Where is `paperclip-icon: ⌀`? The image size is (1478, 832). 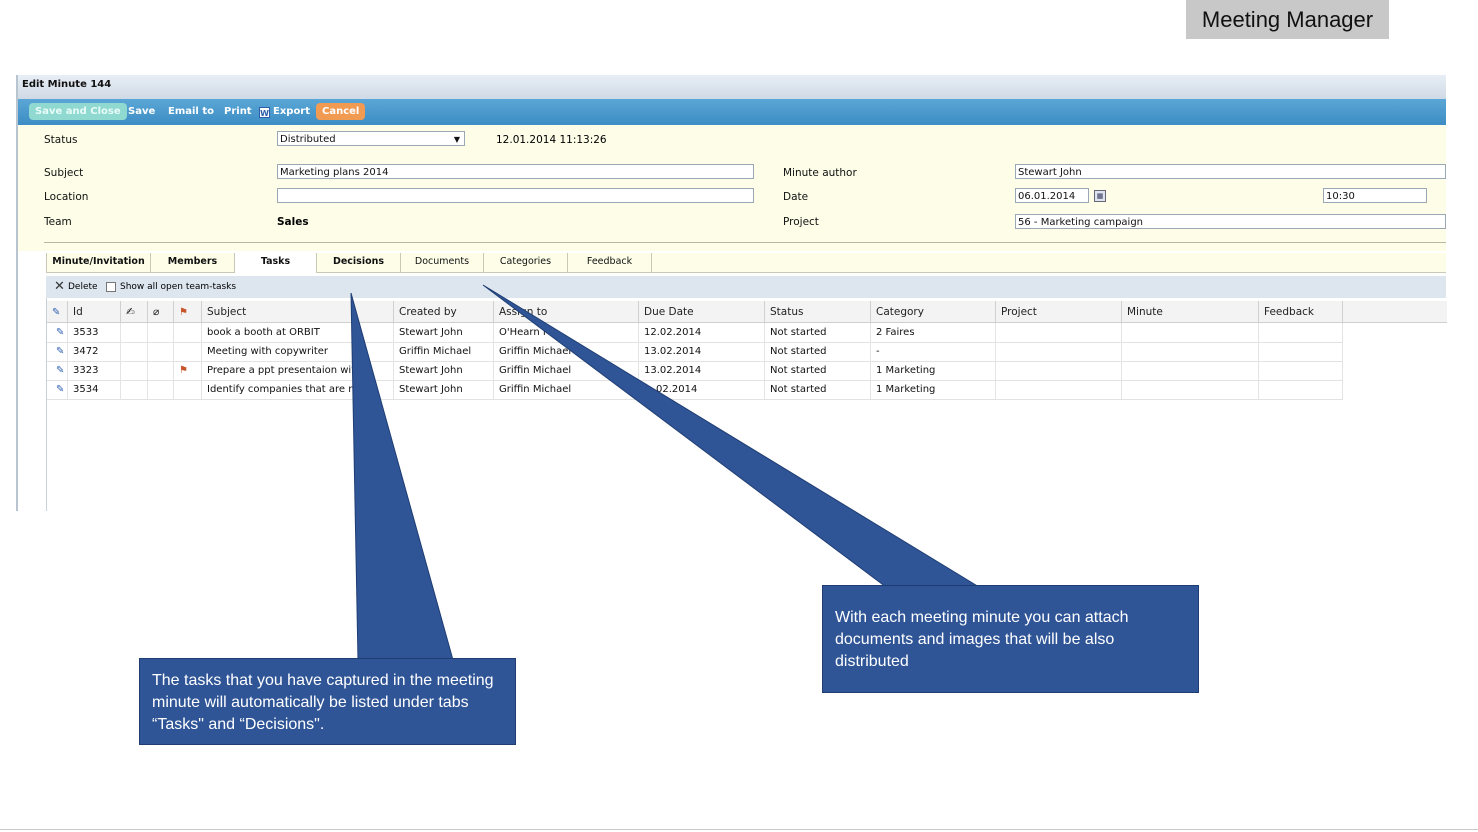 paperclip-icon: ⌀ is located at coordinates (156, 312).